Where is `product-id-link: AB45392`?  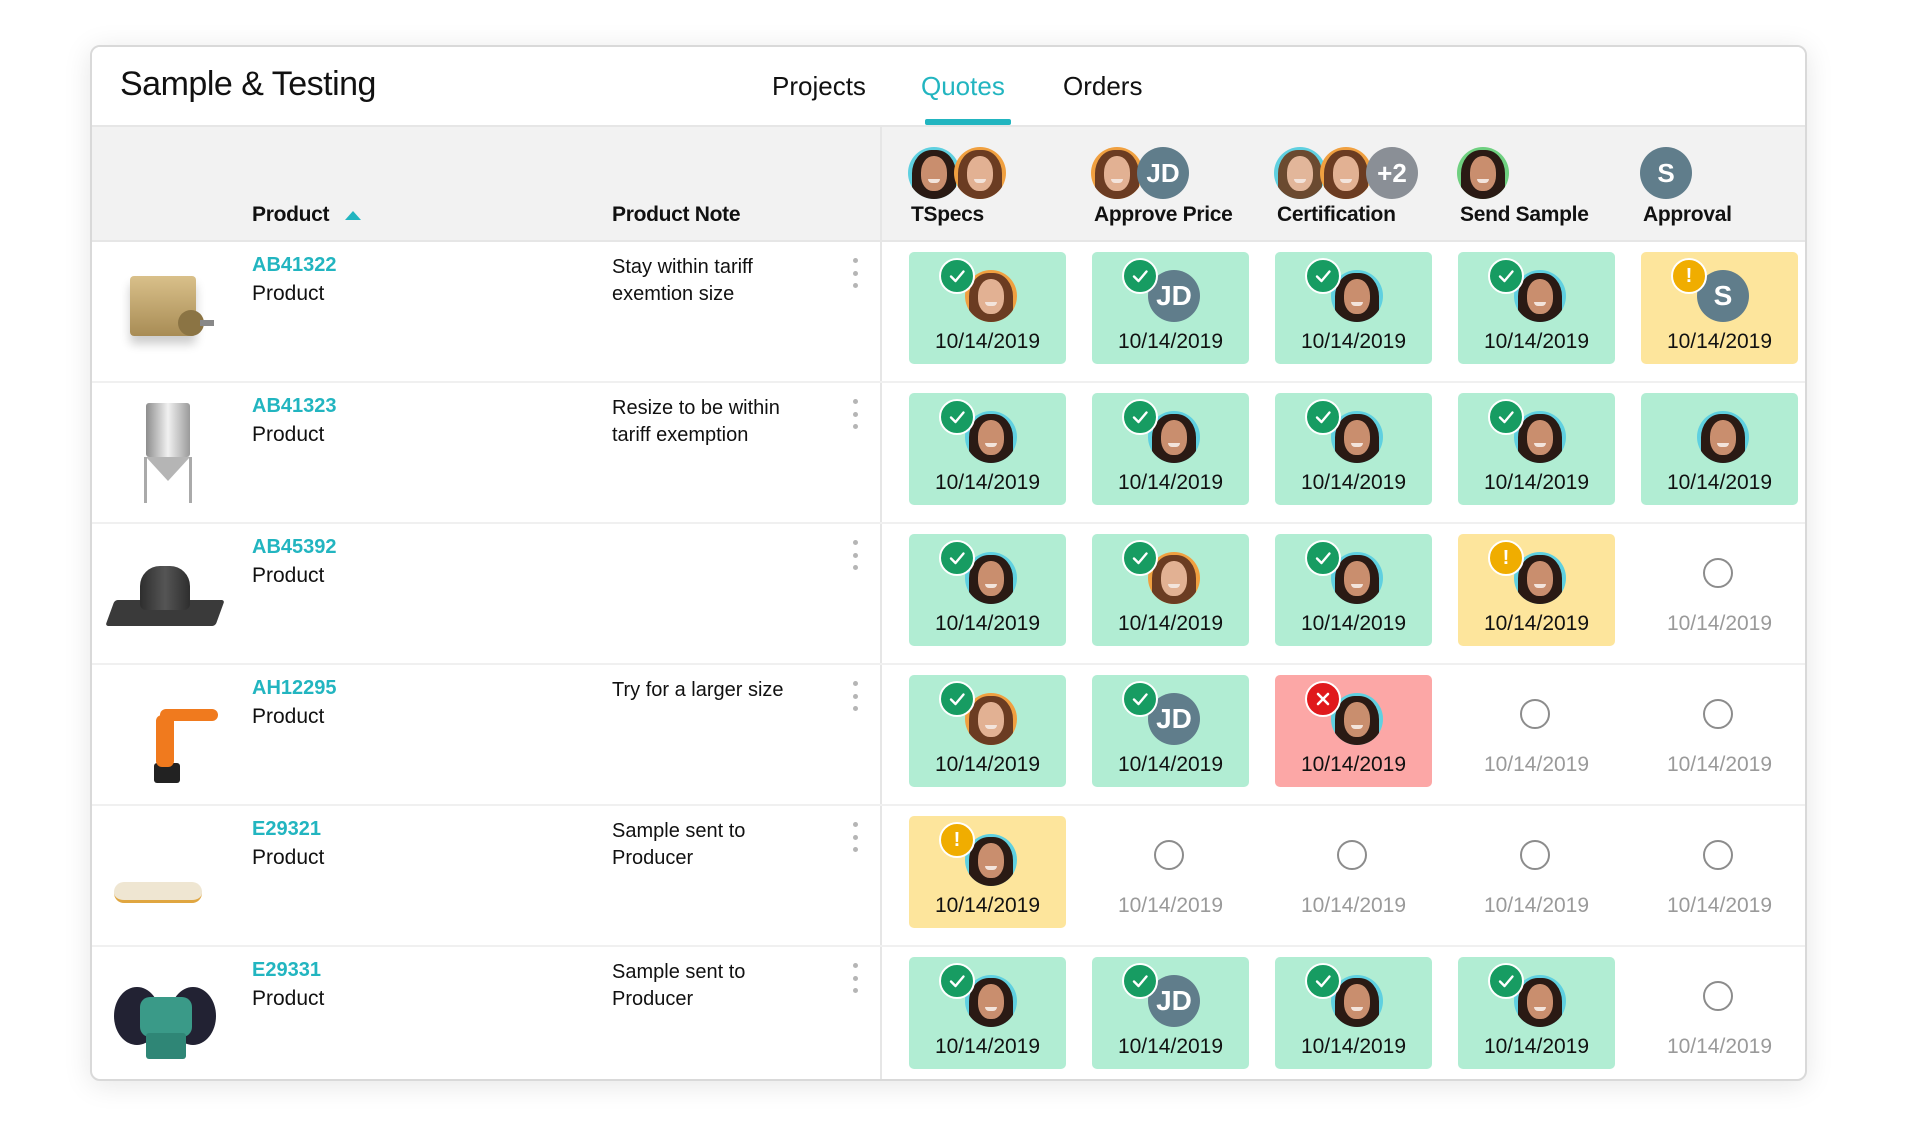
product-id-link: AB45392 is located at coordinates (294, 547).